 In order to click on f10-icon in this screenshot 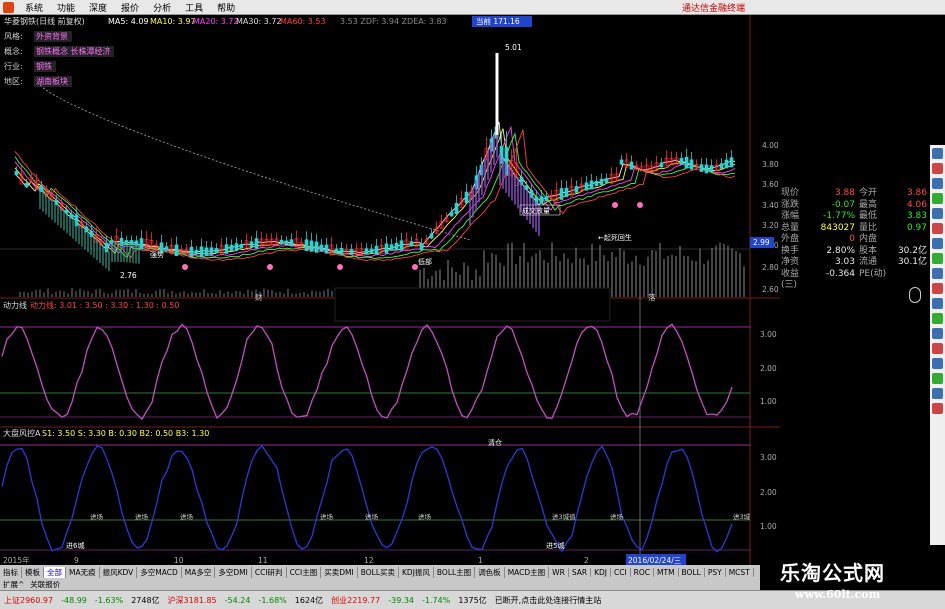, I will do `click(937, 258)`.